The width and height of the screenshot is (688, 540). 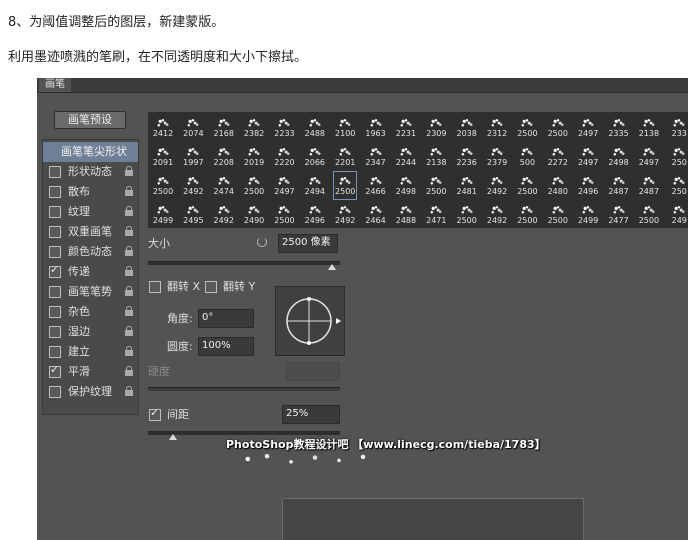 I want to click on brush-option-item: 画笔笔势, so click(x=90, y=292).